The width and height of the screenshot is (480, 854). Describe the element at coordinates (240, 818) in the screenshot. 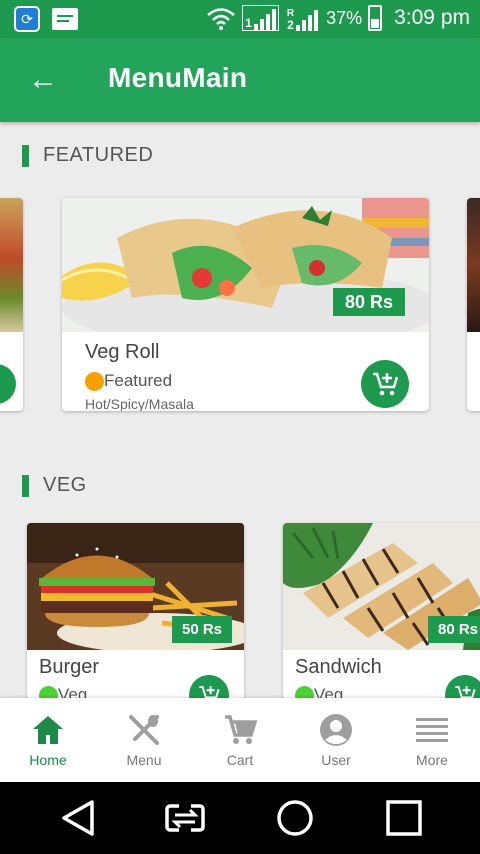

I see `system-navigation-bar` at that location.